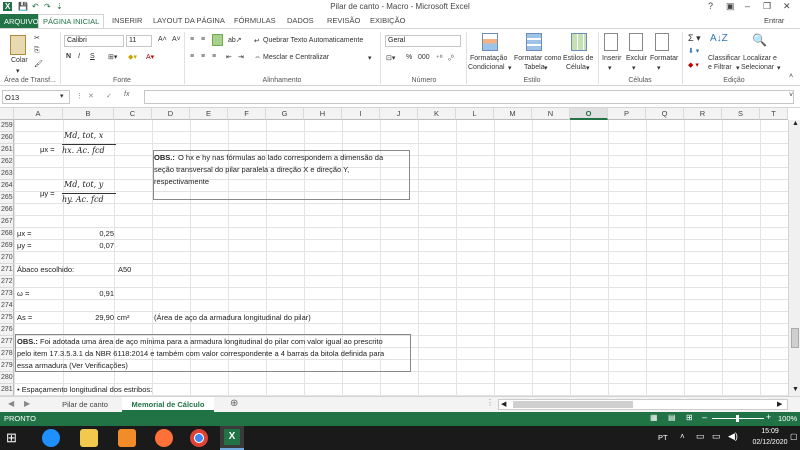 The image size is (800, 450). Describe the element at coordinates (47, 194) in the screenshot. I see `cell-muy-label: μy =` at that location.